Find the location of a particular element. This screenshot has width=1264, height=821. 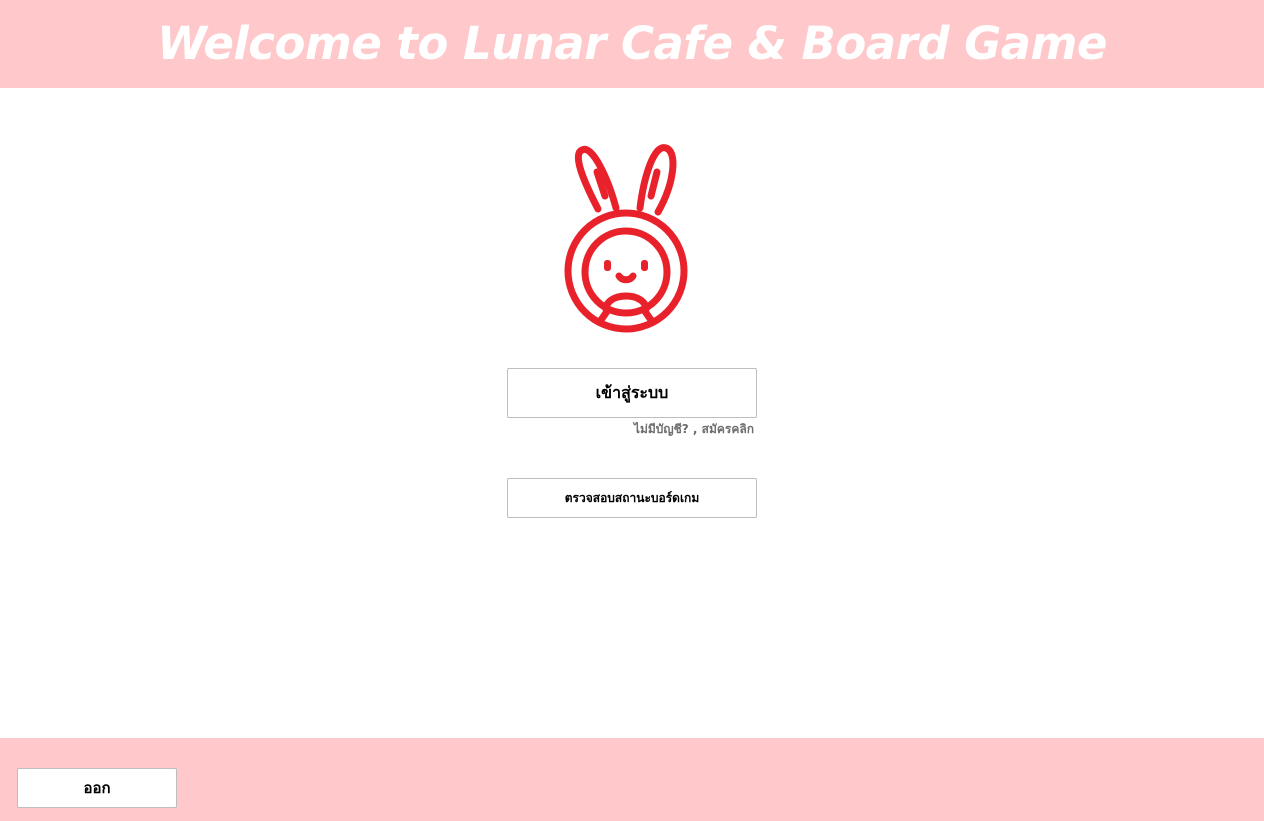

footer-bar: ออก is located at coordinates (632, 779).